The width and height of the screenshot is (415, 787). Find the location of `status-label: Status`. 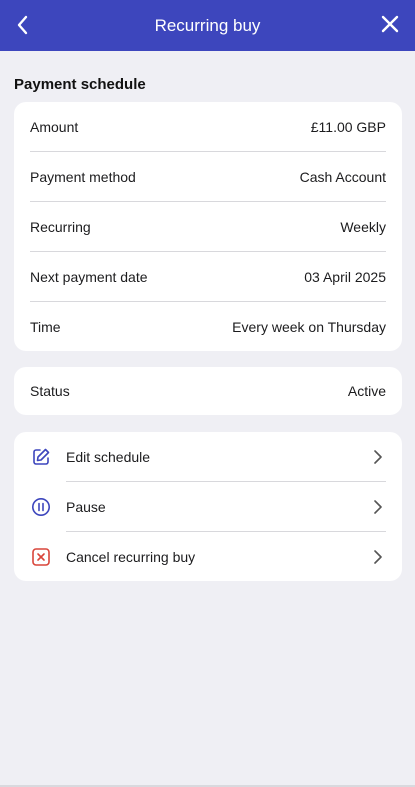

status-label: Status is located at coordinates (50, 391).